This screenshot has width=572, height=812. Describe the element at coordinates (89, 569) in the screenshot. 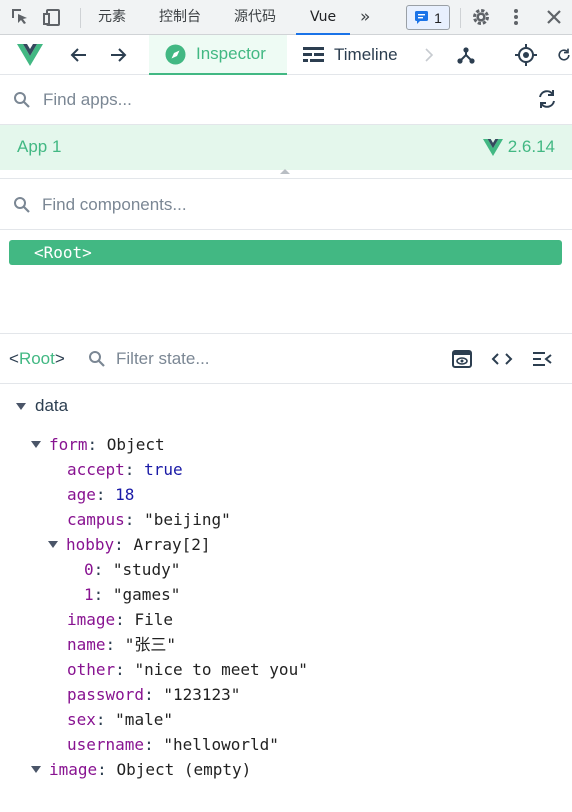

I see `state-key: 0` at that location.